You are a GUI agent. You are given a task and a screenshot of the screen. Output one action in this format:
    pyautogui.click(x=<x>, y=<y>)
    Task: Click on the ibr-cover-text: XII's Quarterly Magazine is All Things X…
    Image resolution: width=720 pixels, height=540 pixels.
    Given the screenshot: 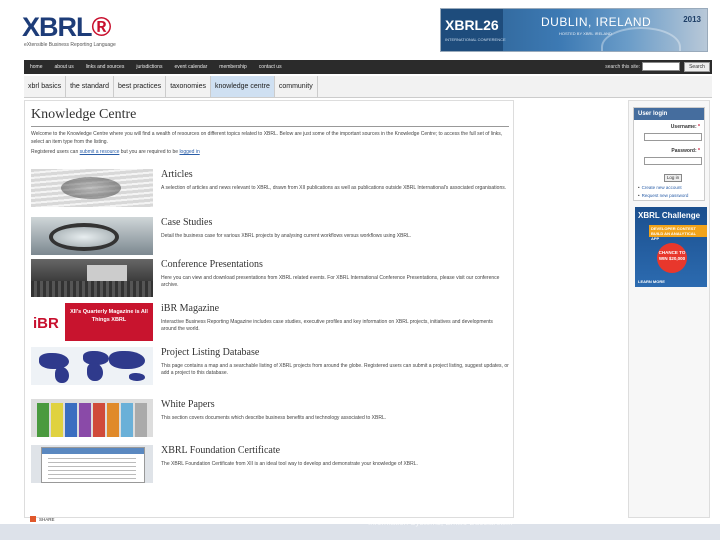 What is the action you would take?
    pyautogui.click(x=109, y=322)
    